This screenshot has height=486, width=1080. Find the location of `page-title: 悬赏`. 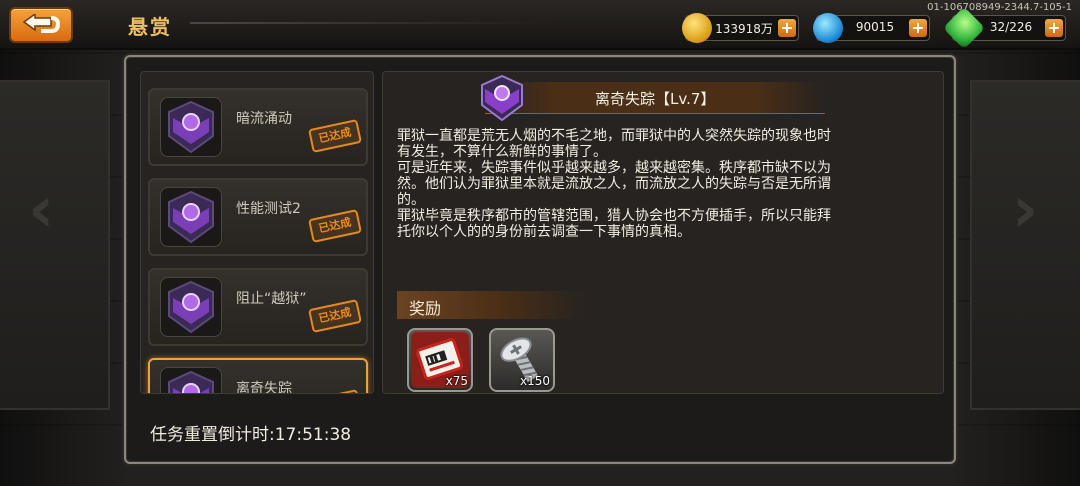

page-title: 悬赏 is located at coordinates (150, 27).